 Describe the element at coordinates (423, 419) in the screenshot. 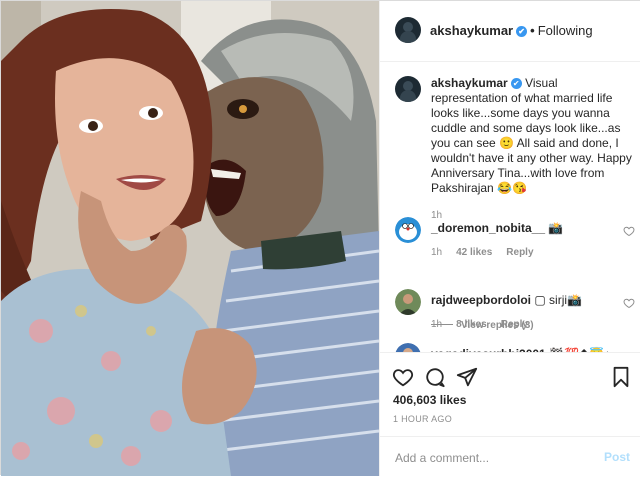

I see `post-timestamp: 1 HOUR AGO` at that location.